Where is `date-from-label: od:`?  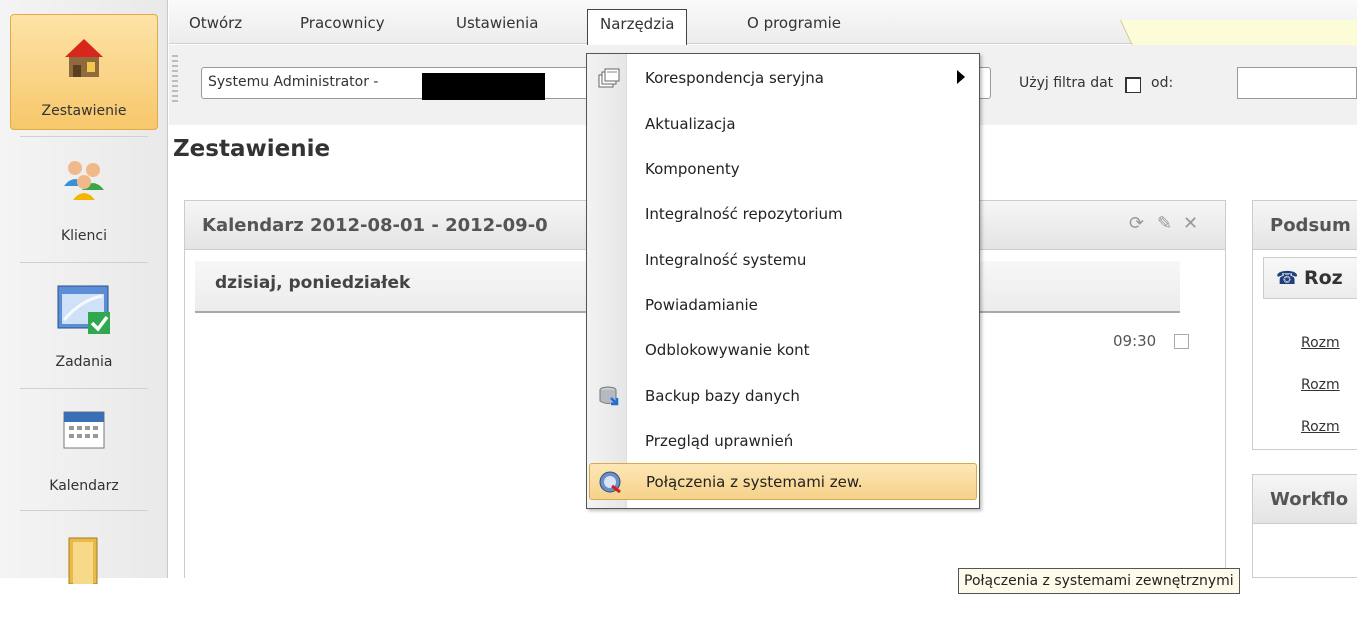
date-from-label: od: is located at coordinates (1162, 83).